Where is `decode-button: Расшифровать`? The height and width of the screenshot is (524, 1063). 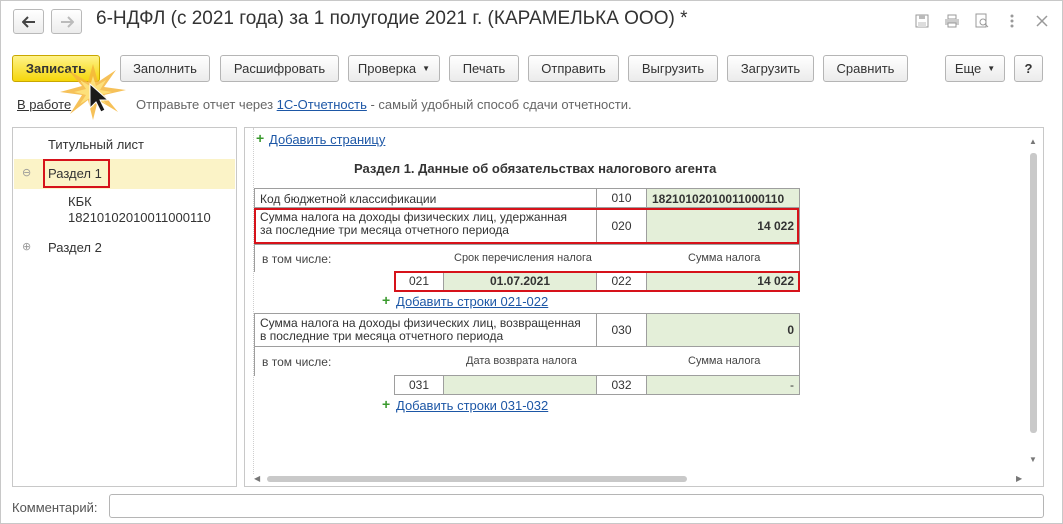
decode-button: Расшифровать is located at coordinates (279, 68).